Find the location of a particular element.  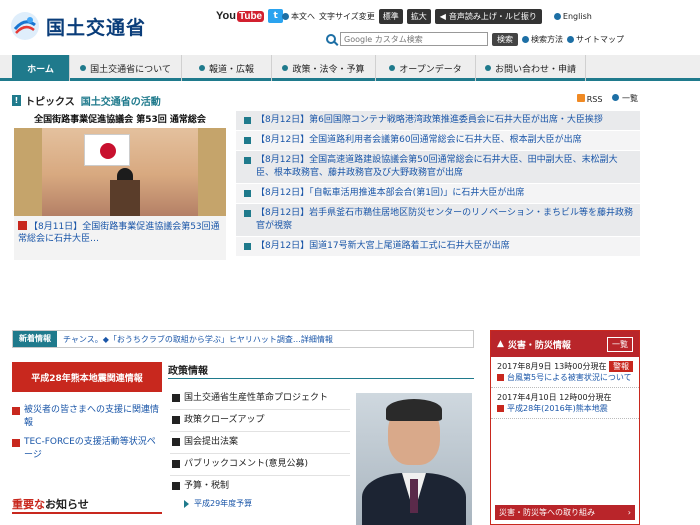

topics-subtitle: 国土交通省の活動 is located at coordinates (120, 102).